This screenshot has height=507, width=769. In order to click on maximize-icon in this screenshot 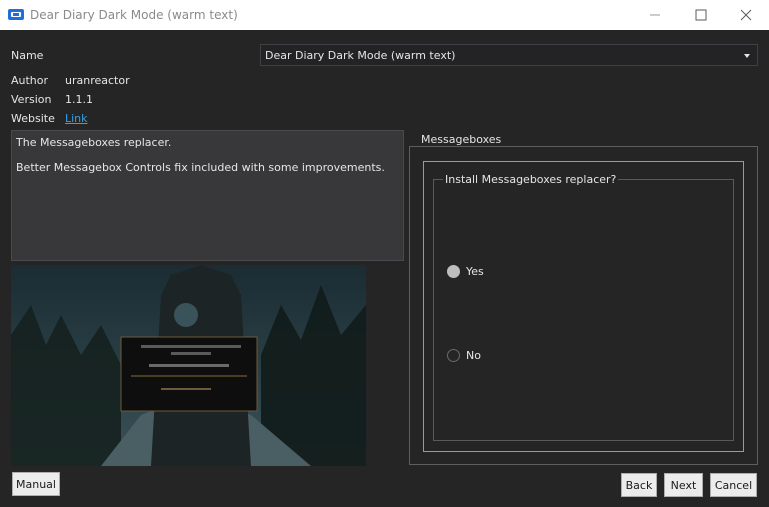, I will do `click(701, 15)`.